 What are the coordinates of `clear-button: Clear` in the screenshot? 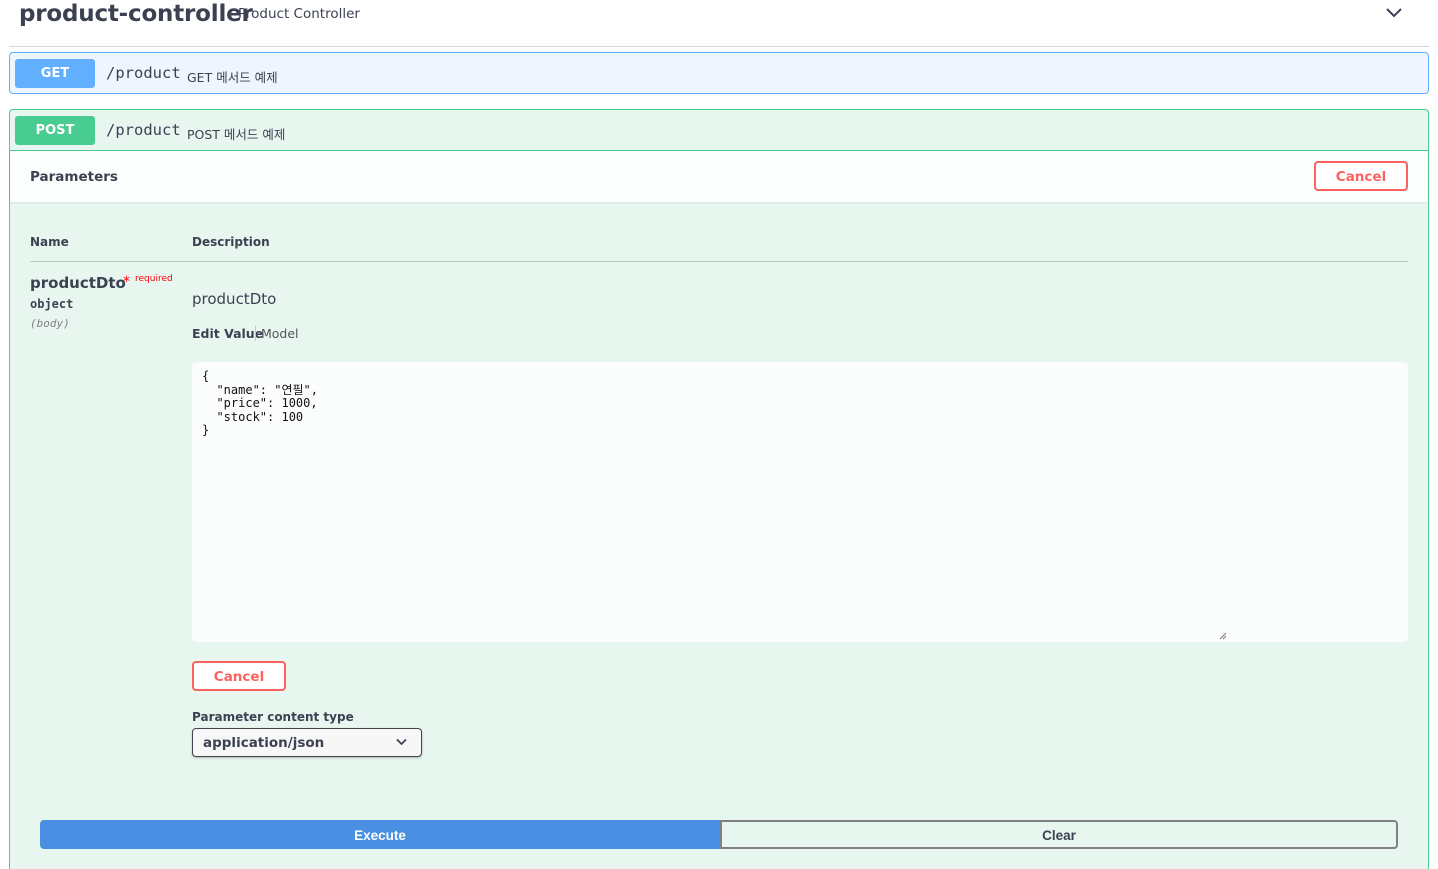 It's located at (1059, 834).